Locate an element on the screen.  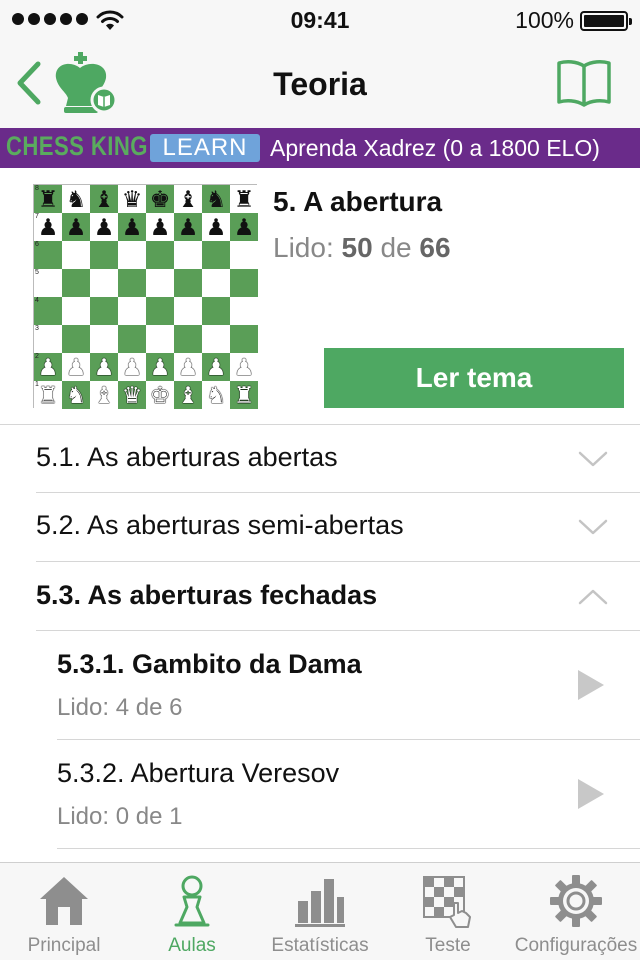
tab-teste: Teste is located at coordinates (448, 911).